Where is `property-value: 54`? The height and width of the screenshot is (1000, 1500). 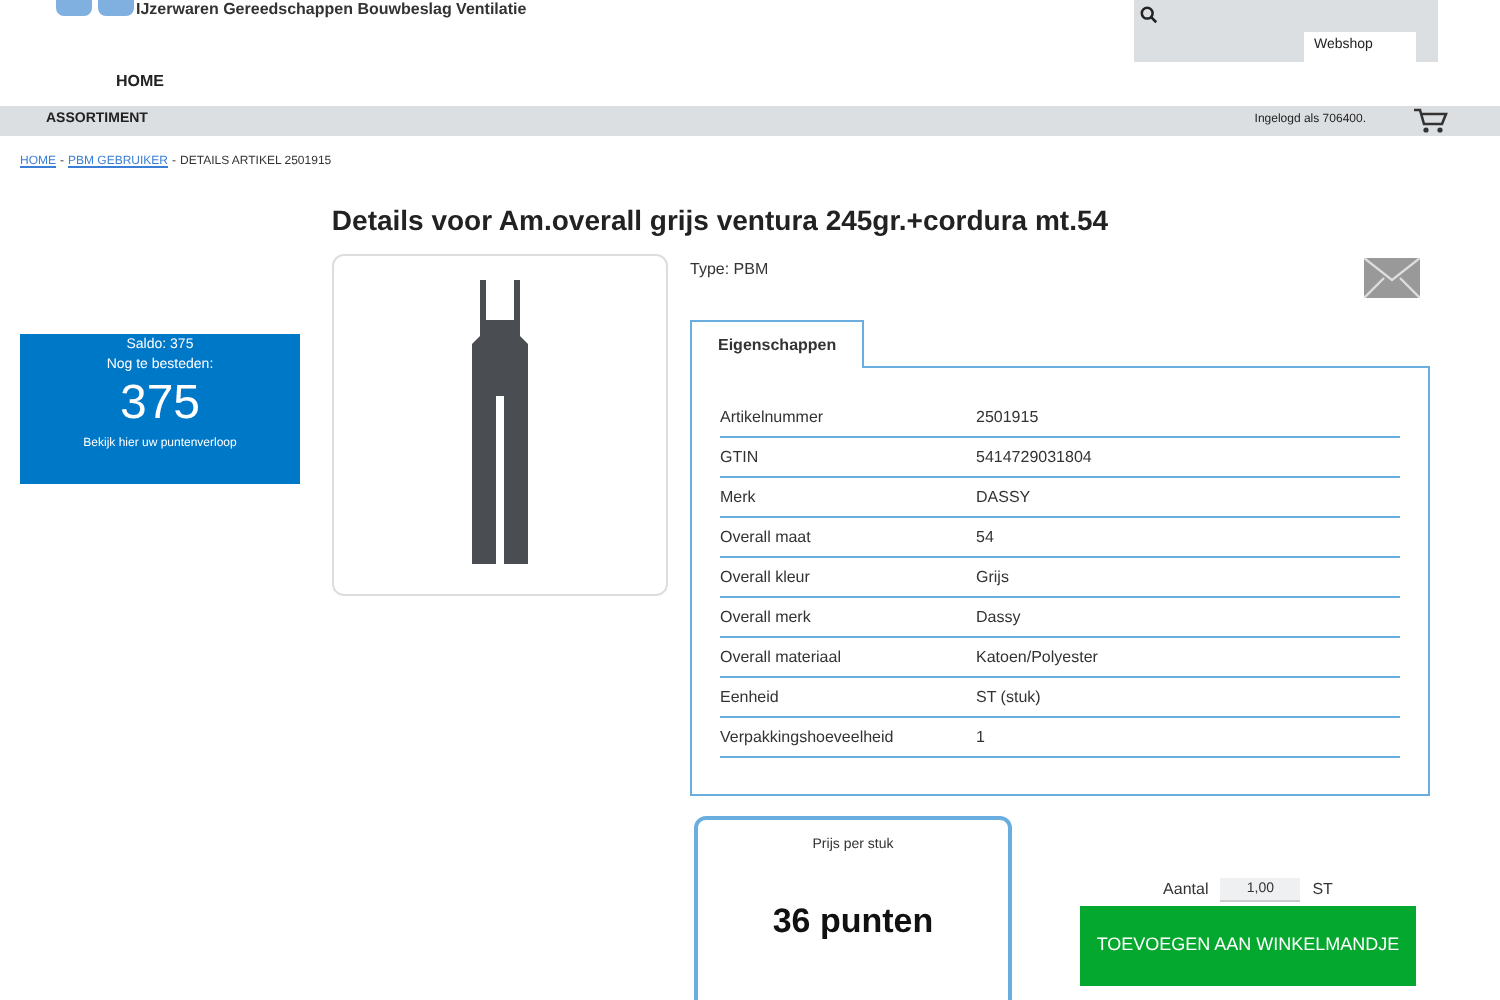 property-value: 54 is located at coordinates (985, 537).